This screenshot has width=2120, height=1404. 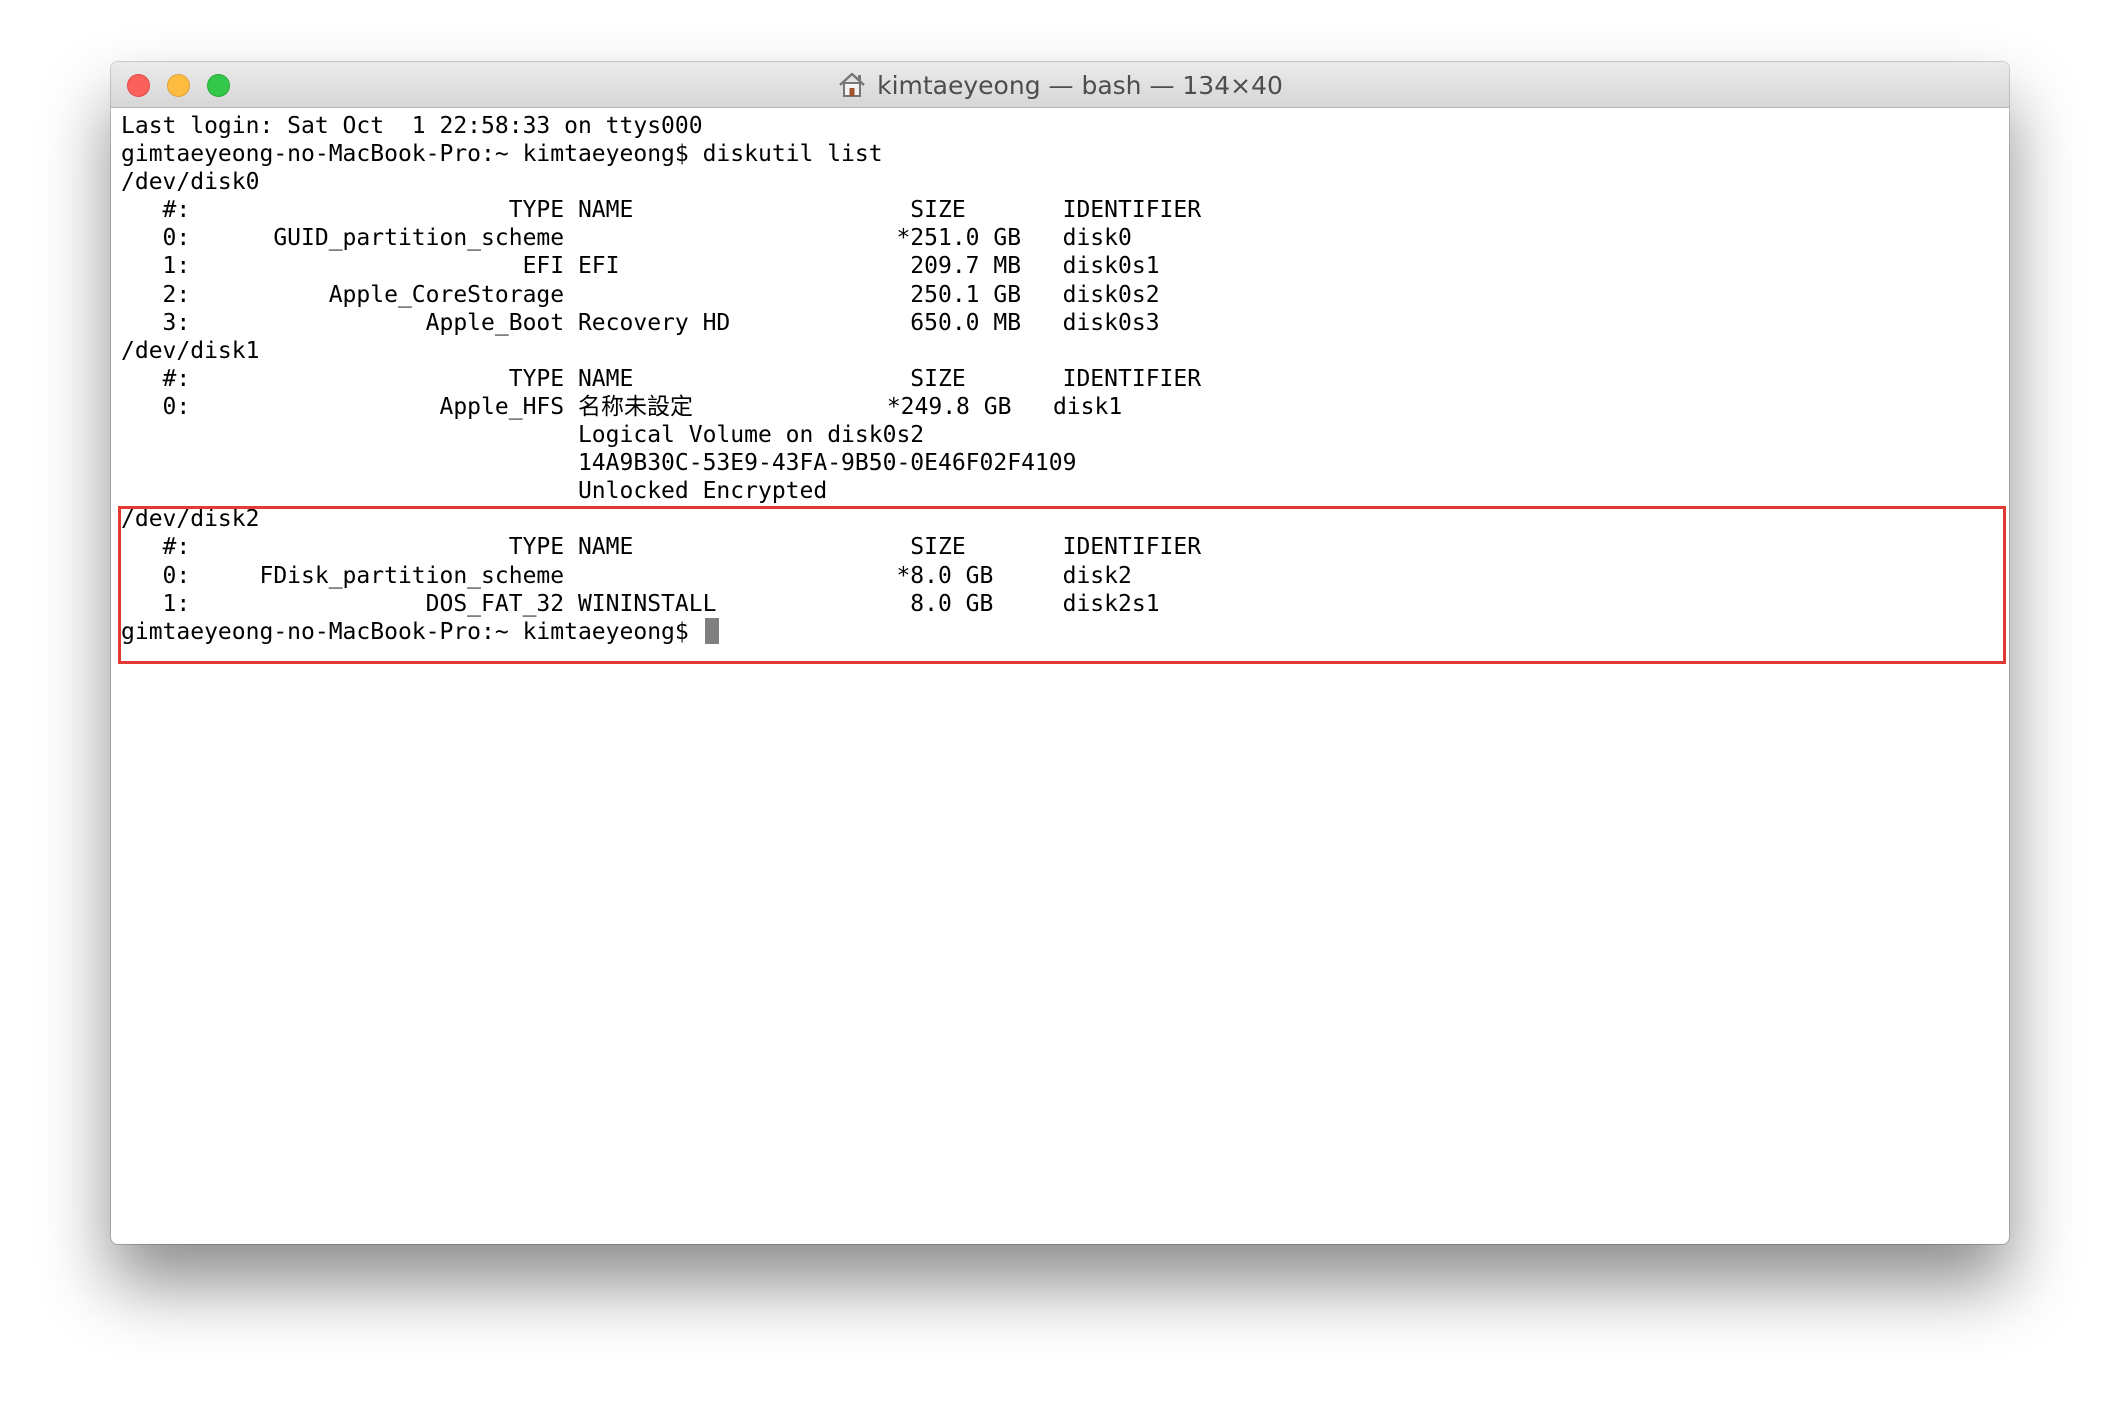 What do you see at coordinates (474, 491) in the screenshot?
I see `terminal-line: Unlocked Encrypted` at bounding box center [474, 491].